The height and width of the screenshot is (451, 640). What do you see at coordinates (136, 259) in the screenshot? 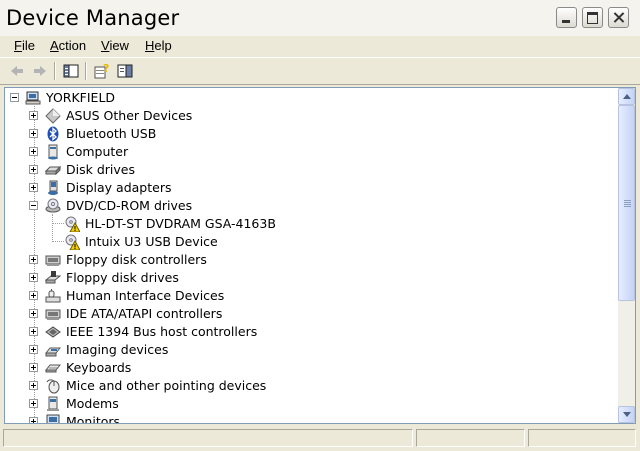
I see `tree-item-label: Floppy disk controllers` at bounding box center [136, 259].